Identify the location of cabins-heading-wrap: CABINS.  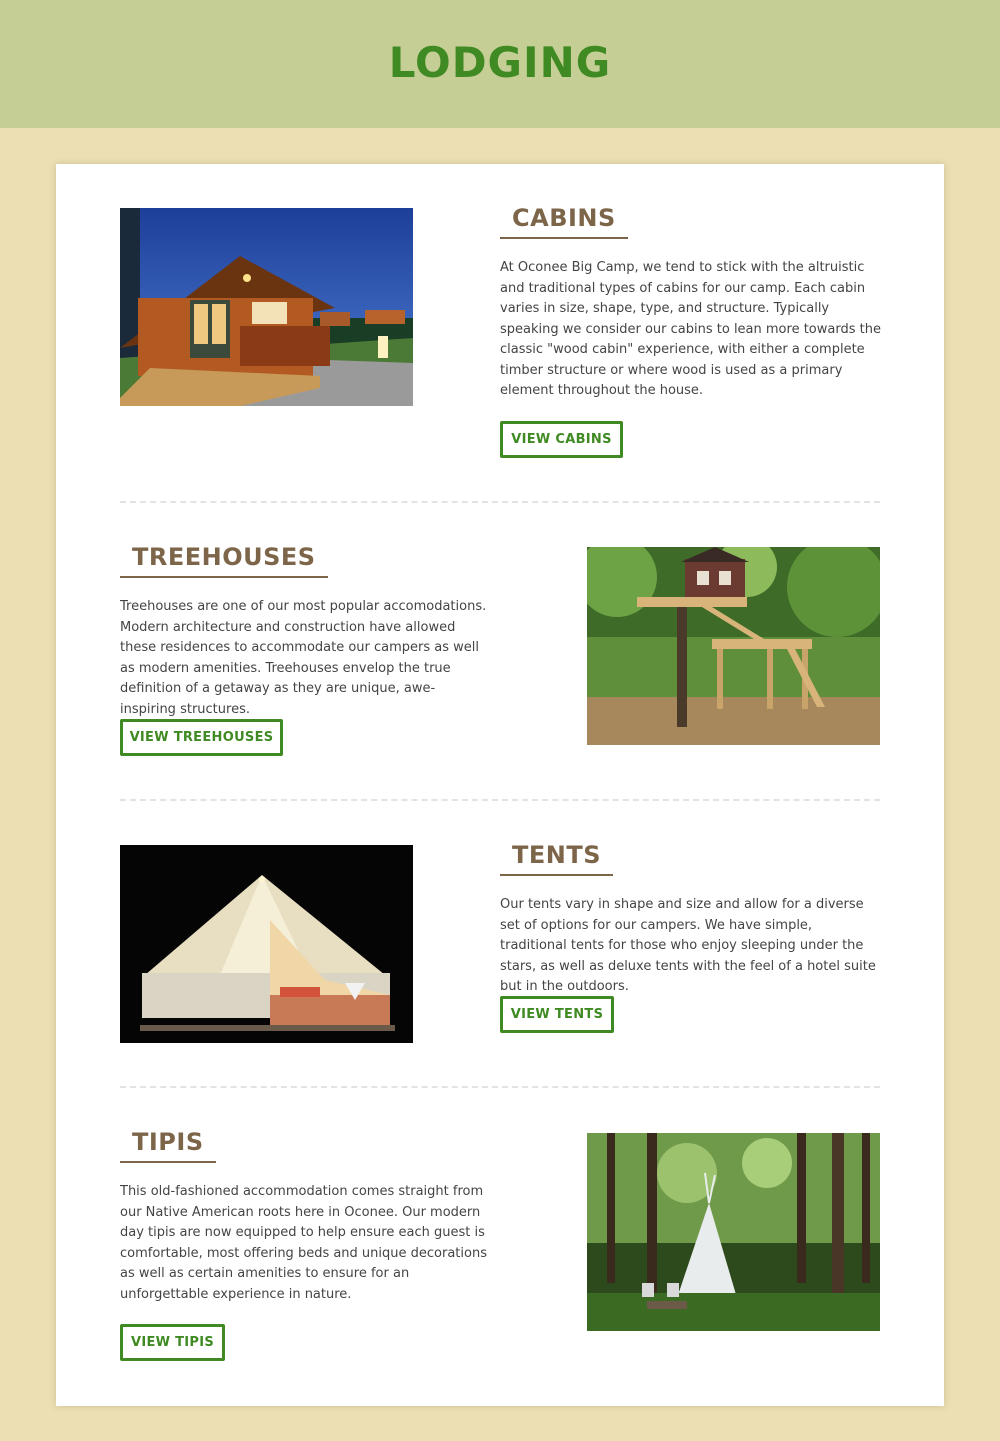
(564, 221).